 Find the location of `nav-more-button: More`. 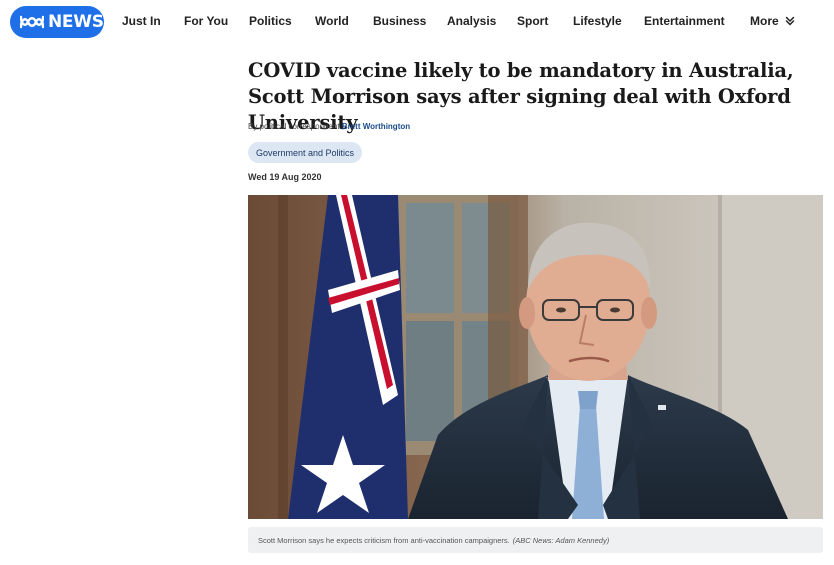

nav-more-button: More is located at coordinates (772, 21).